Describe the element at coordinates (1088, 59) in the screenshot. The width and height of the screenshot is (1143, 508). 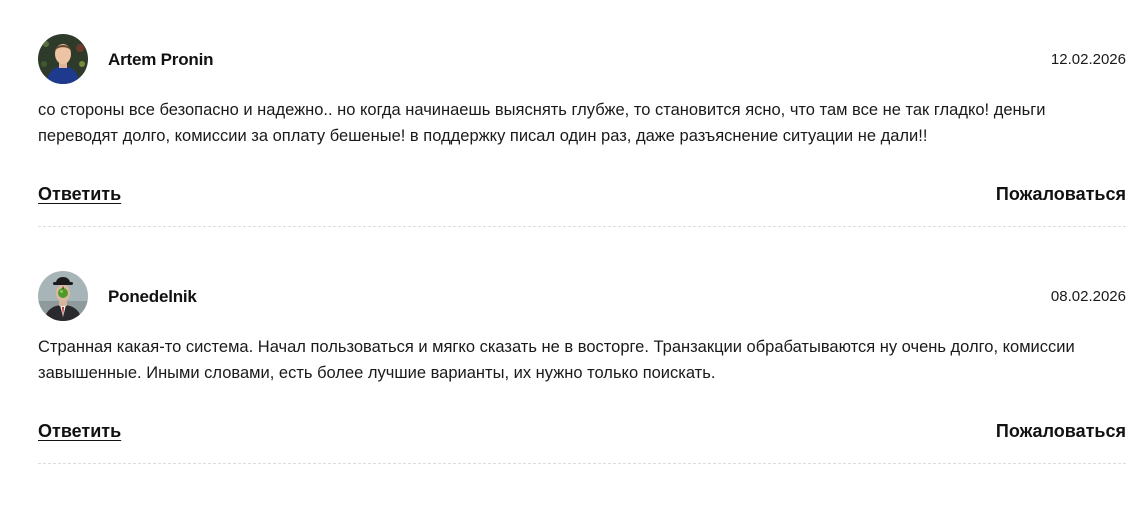
I see `comment-date: 12.02.2026` at that location.